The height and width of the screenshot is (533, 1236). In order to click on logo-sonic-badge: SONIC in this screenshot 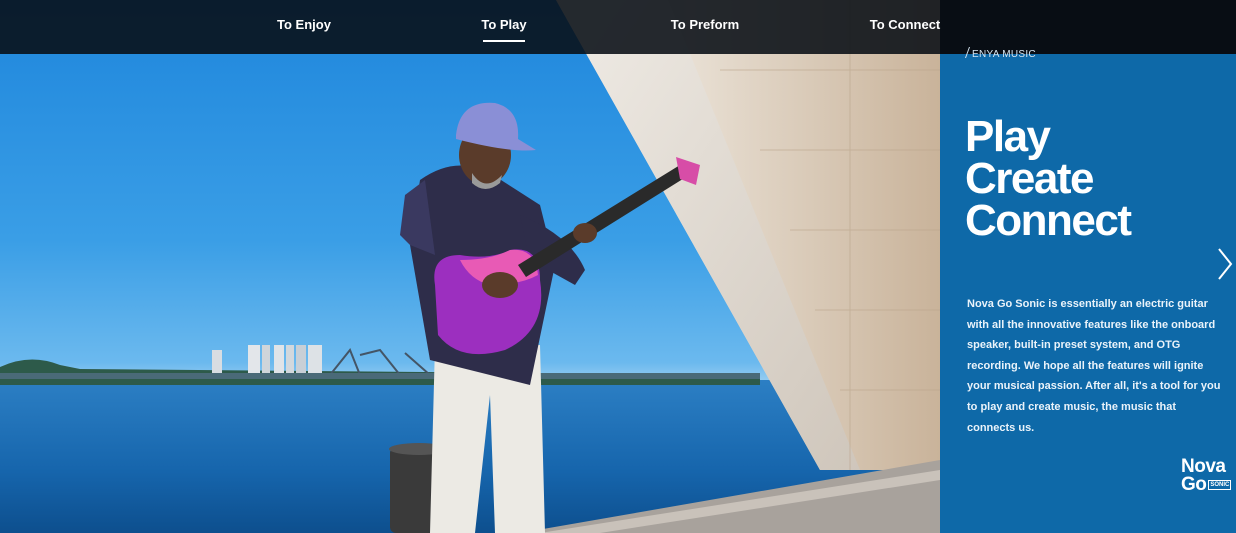, I will do `click(1220, 485)`.